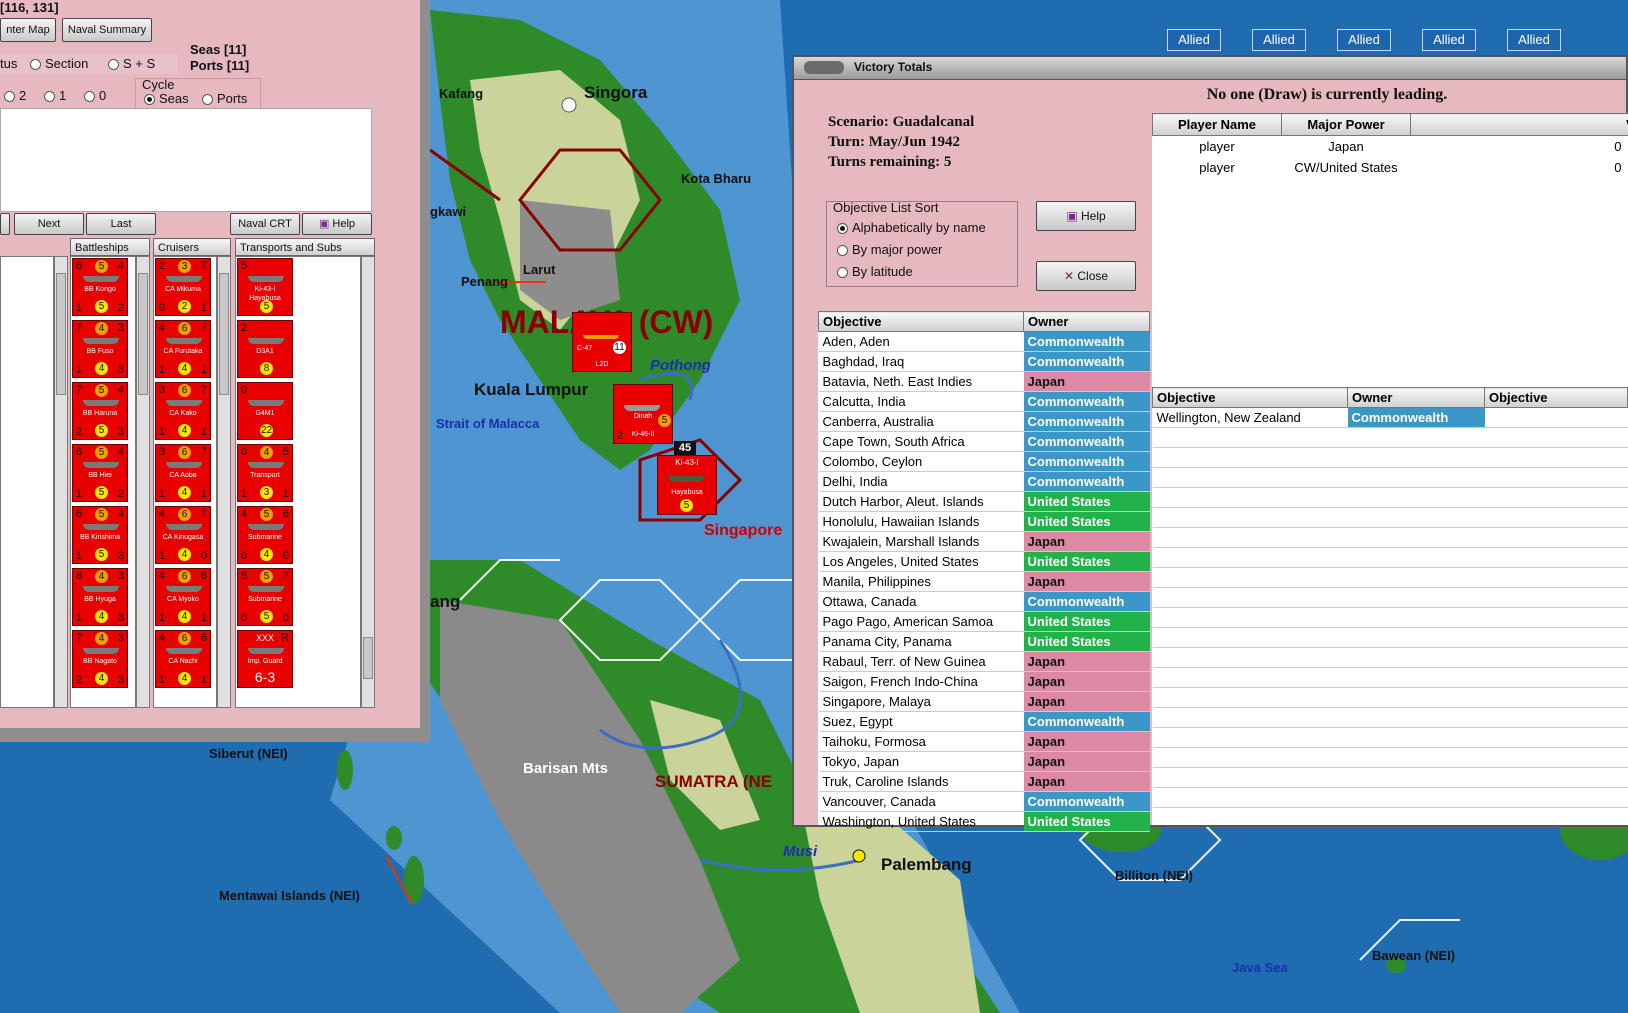  I want to click on prev-button, so click(5, 224).